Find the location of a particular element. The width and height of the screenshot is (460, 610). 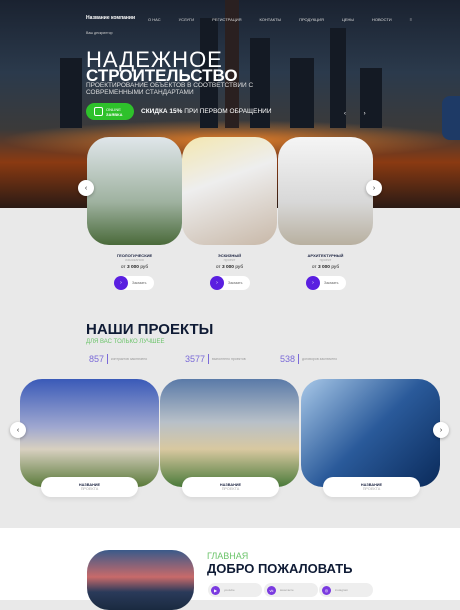

service-title-architecture: АРХИТЕКТУРНЫЙ проект is located at coordinates (325, 257).